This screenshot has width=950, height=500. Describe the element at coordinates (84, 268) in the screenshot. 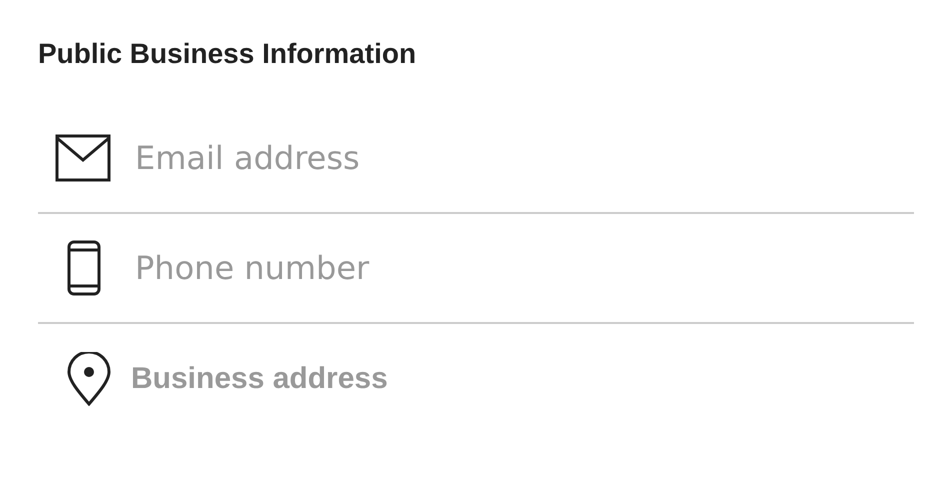

I see `phone-icon` at that location.